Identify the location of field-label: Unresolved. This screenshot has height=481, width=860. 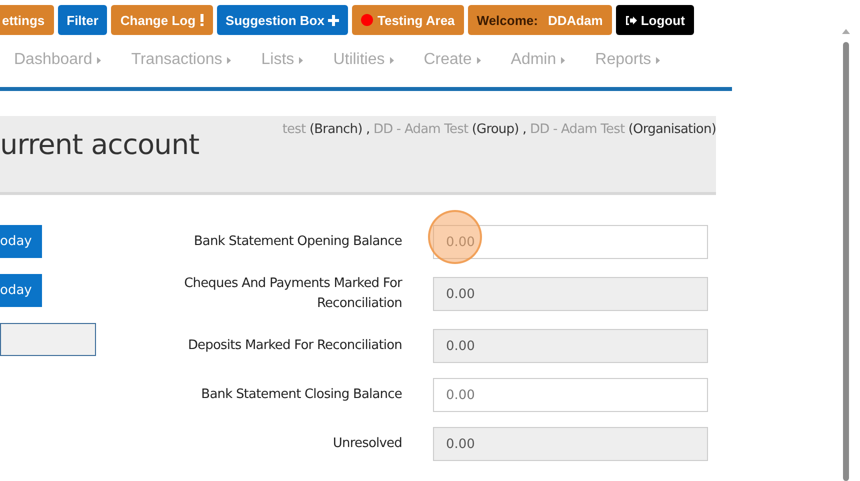
(367, 444).